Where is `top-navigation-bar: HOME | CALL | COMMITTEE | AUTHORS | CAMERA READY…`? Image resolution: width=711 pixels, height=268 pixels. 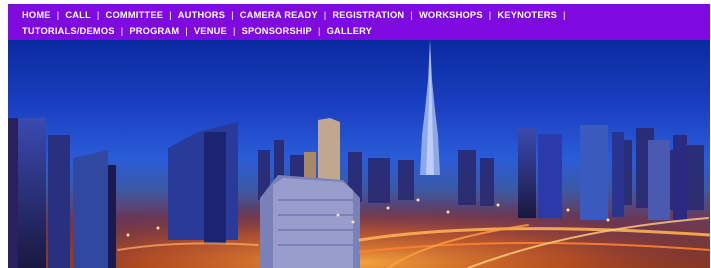 top-navigation-bar: HOME | CALL | COMMITTEE | AUTHORS | CAMERA READY… is located at coordinates (359, 22).